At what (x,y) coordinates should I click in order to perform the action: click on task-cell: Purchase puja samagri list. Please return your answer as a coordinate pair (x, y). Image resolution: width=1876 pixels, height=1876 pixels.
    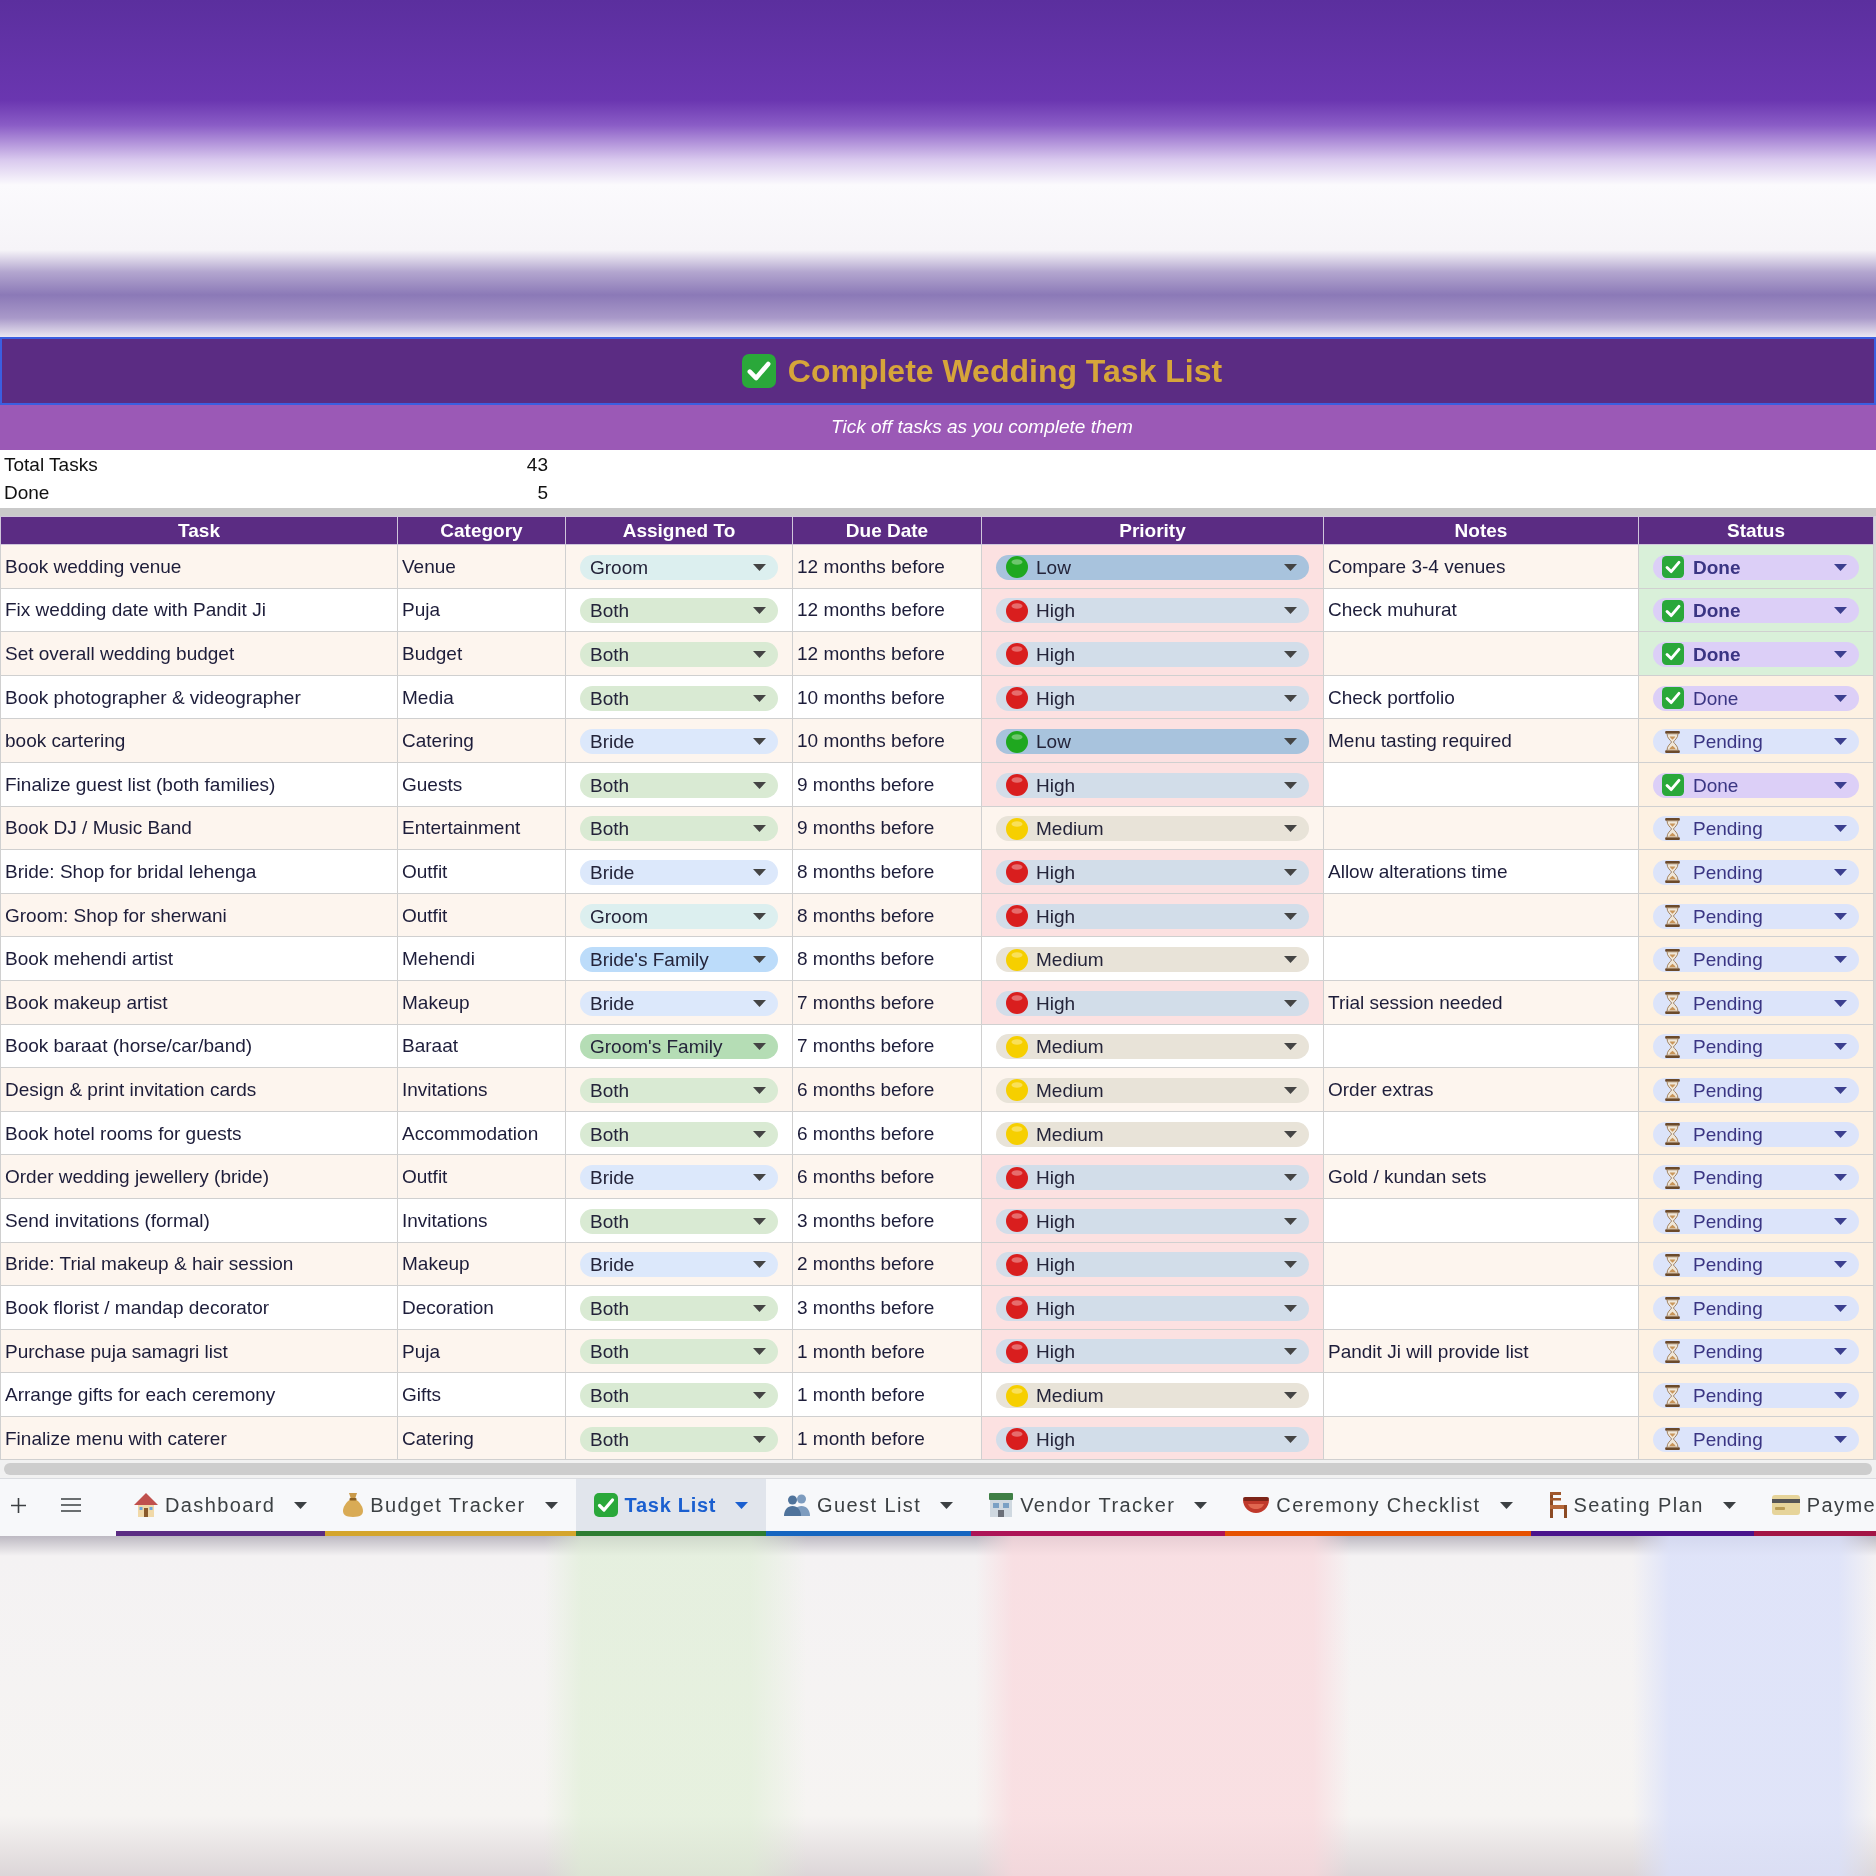
    Looking at the image, I should click on (199, 1351).